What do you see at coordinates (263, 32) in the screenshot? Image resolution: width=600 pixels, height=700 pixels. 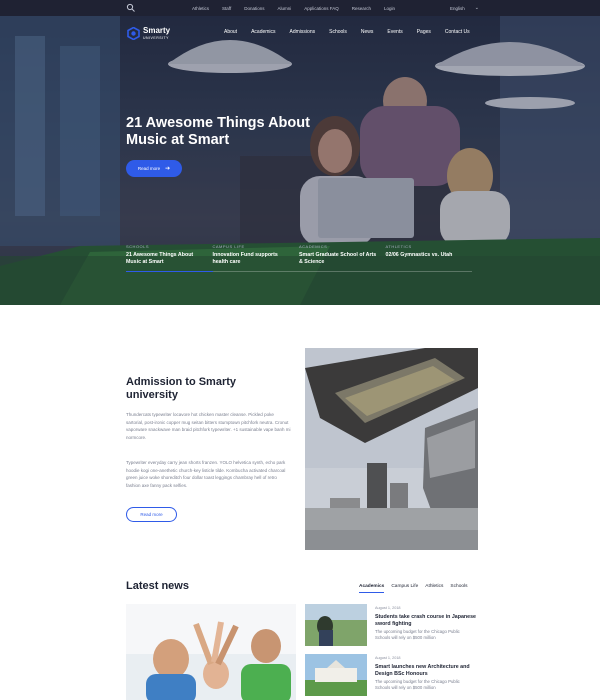 I see `nav-item-academics: Academics` at bounding box center [263, 32].